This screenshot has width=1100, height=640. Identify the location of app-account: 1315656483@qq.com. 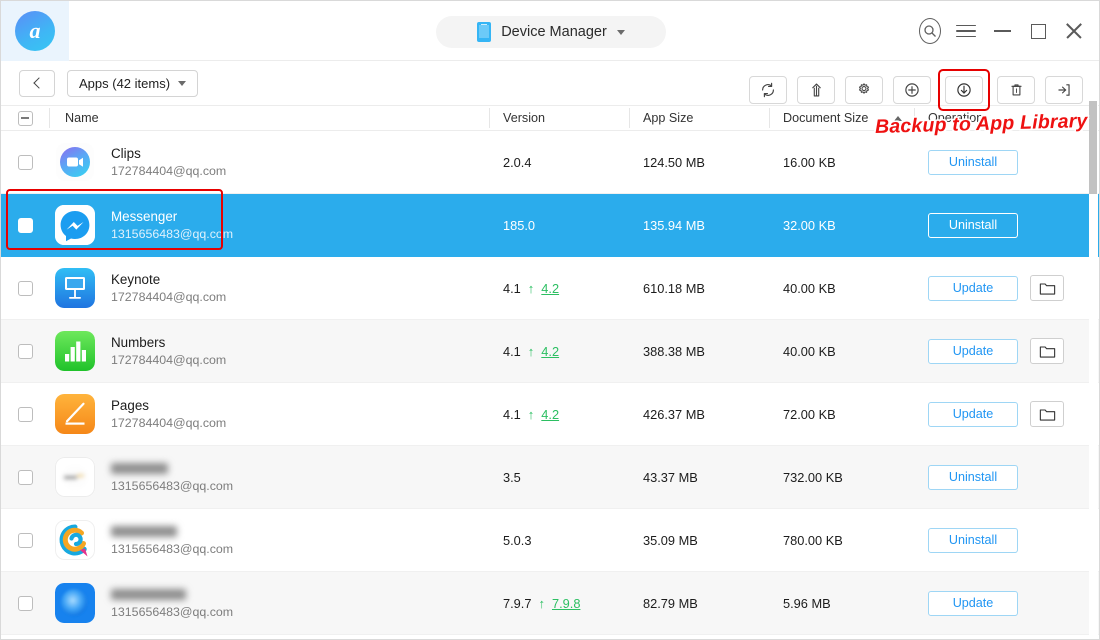
(172, 612).